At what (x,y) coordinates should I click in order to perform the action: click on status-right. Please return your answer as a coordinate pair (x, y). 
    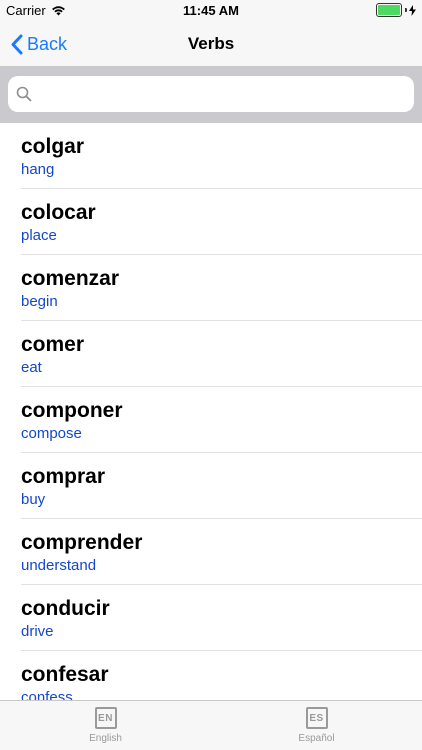
    Looking at the image, I should click on (396, 10).